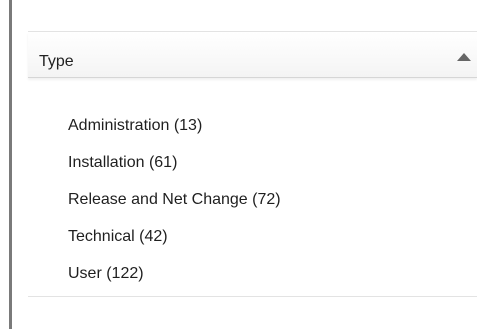 The image size is (477, 329). I want to click on facet-item-administration: Administration (13), so click(174, 126).